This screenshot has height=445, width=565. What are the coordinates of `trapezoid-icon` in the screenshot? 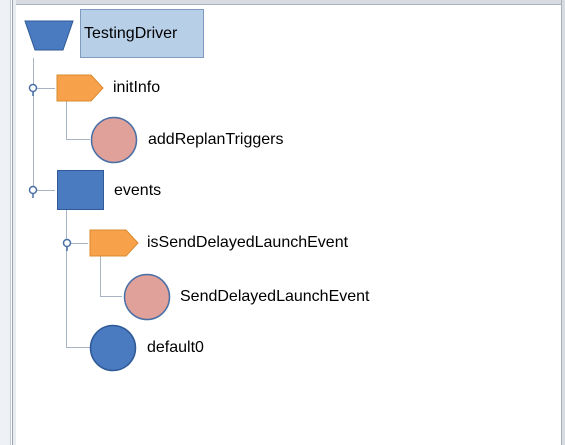 It's located at (49, 35).